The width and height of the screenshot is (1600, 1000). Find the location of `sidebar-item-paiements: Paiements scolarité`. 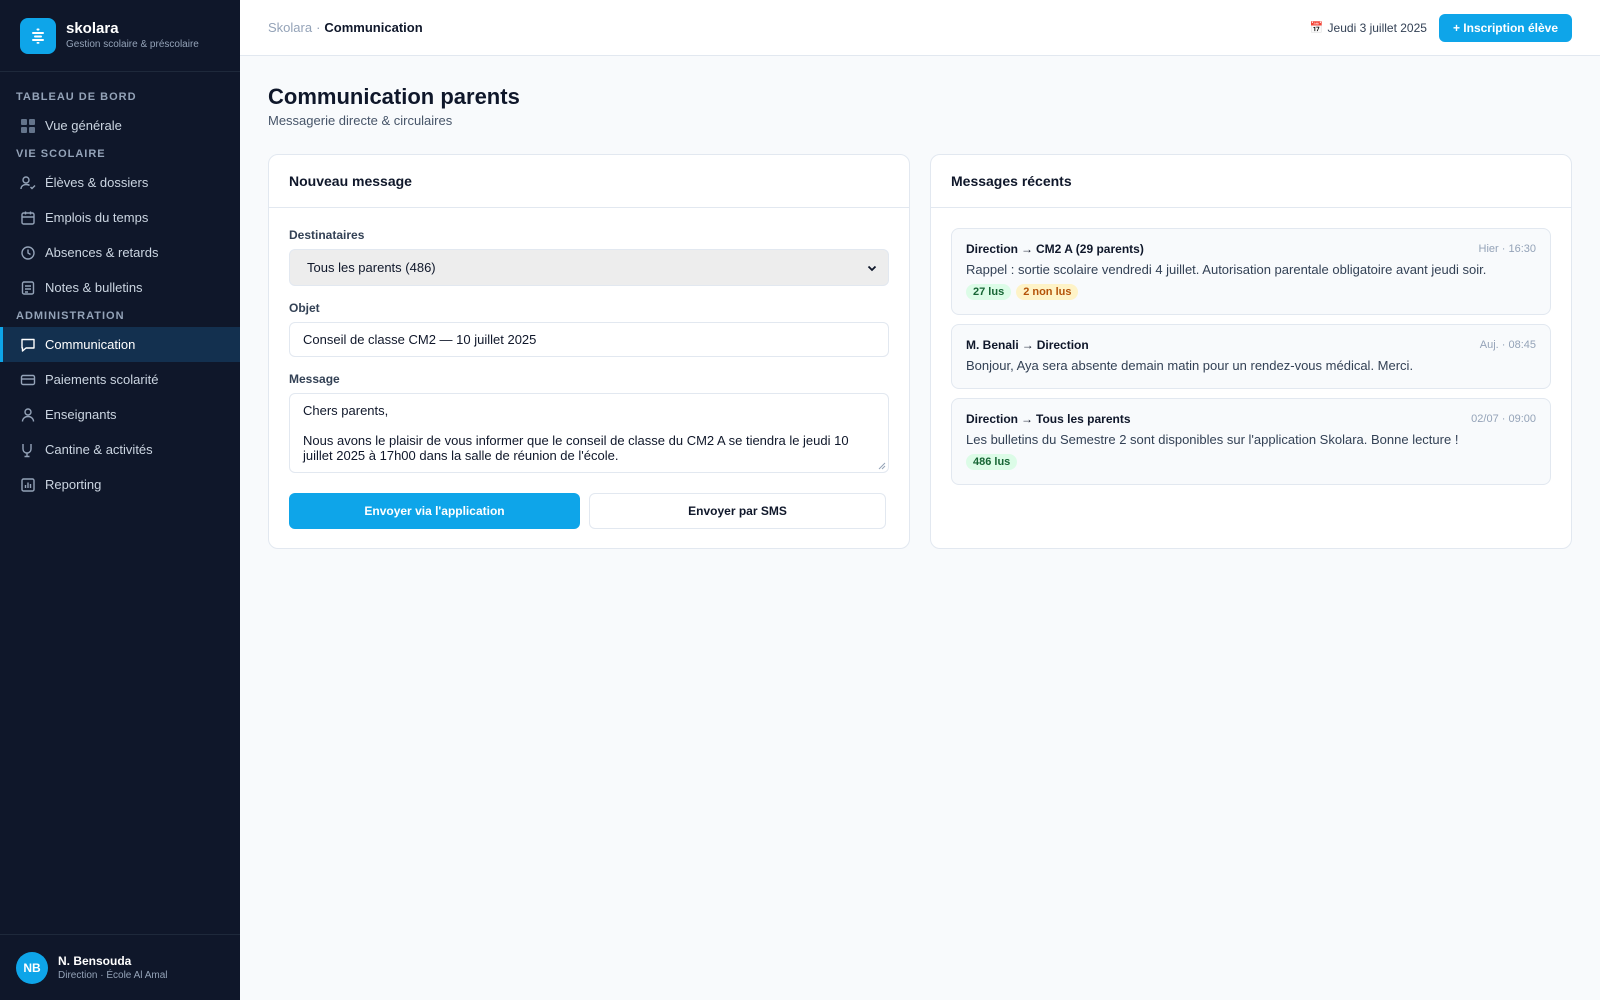

sidebar-item-paiements: Paiements scolarité is located at coordinates (120, 379).